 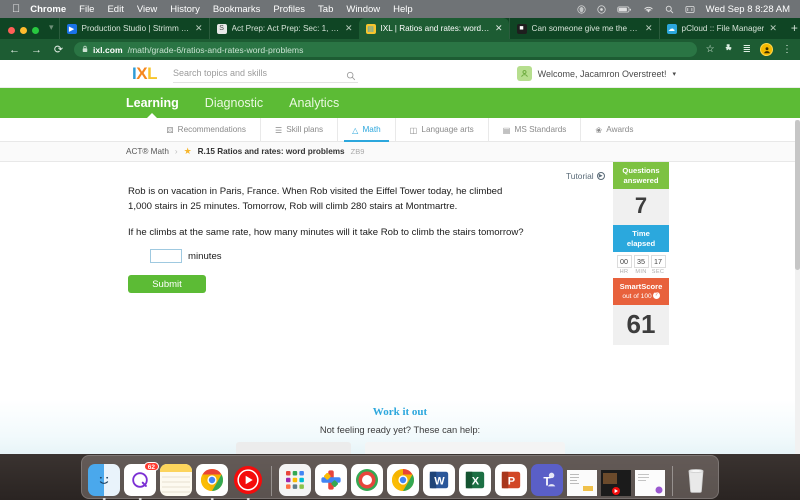 I want to click on search-box, so click(x=265, y=75).